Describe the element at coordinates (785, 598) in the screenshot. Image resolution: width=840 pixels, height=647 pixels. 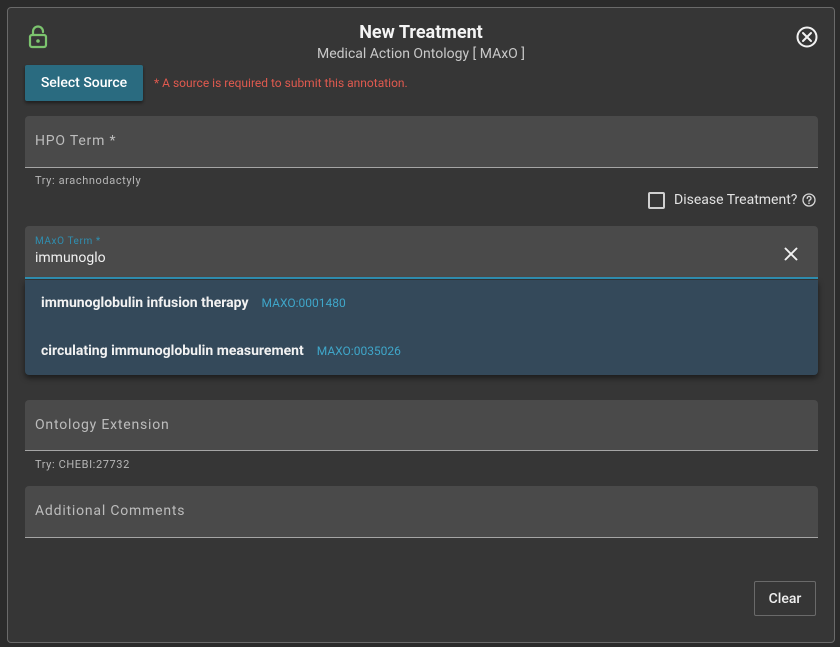
I see `clear-button: Clear` at that location.